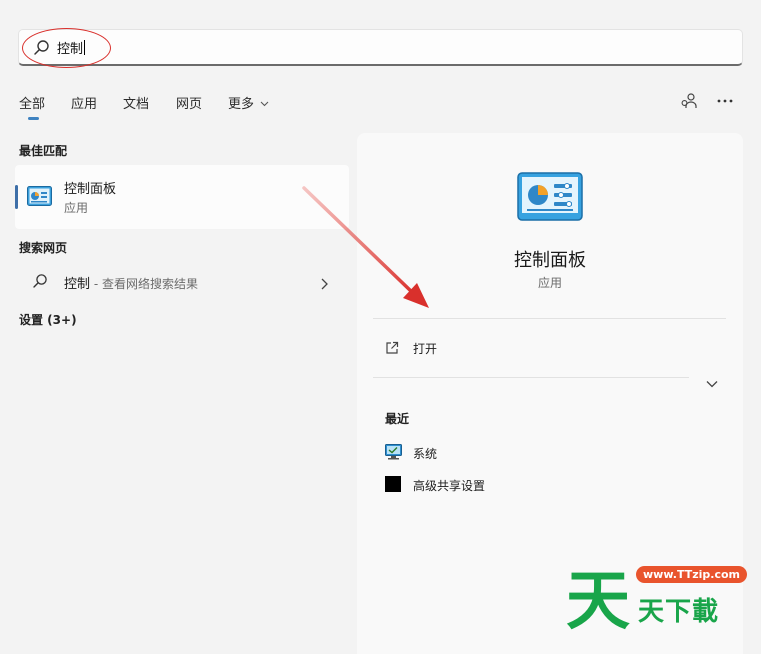 The image size is (761, 654). Describe the element at coordinates (365, 247) in the screenshot. I see `annotation-arrow` at that location.